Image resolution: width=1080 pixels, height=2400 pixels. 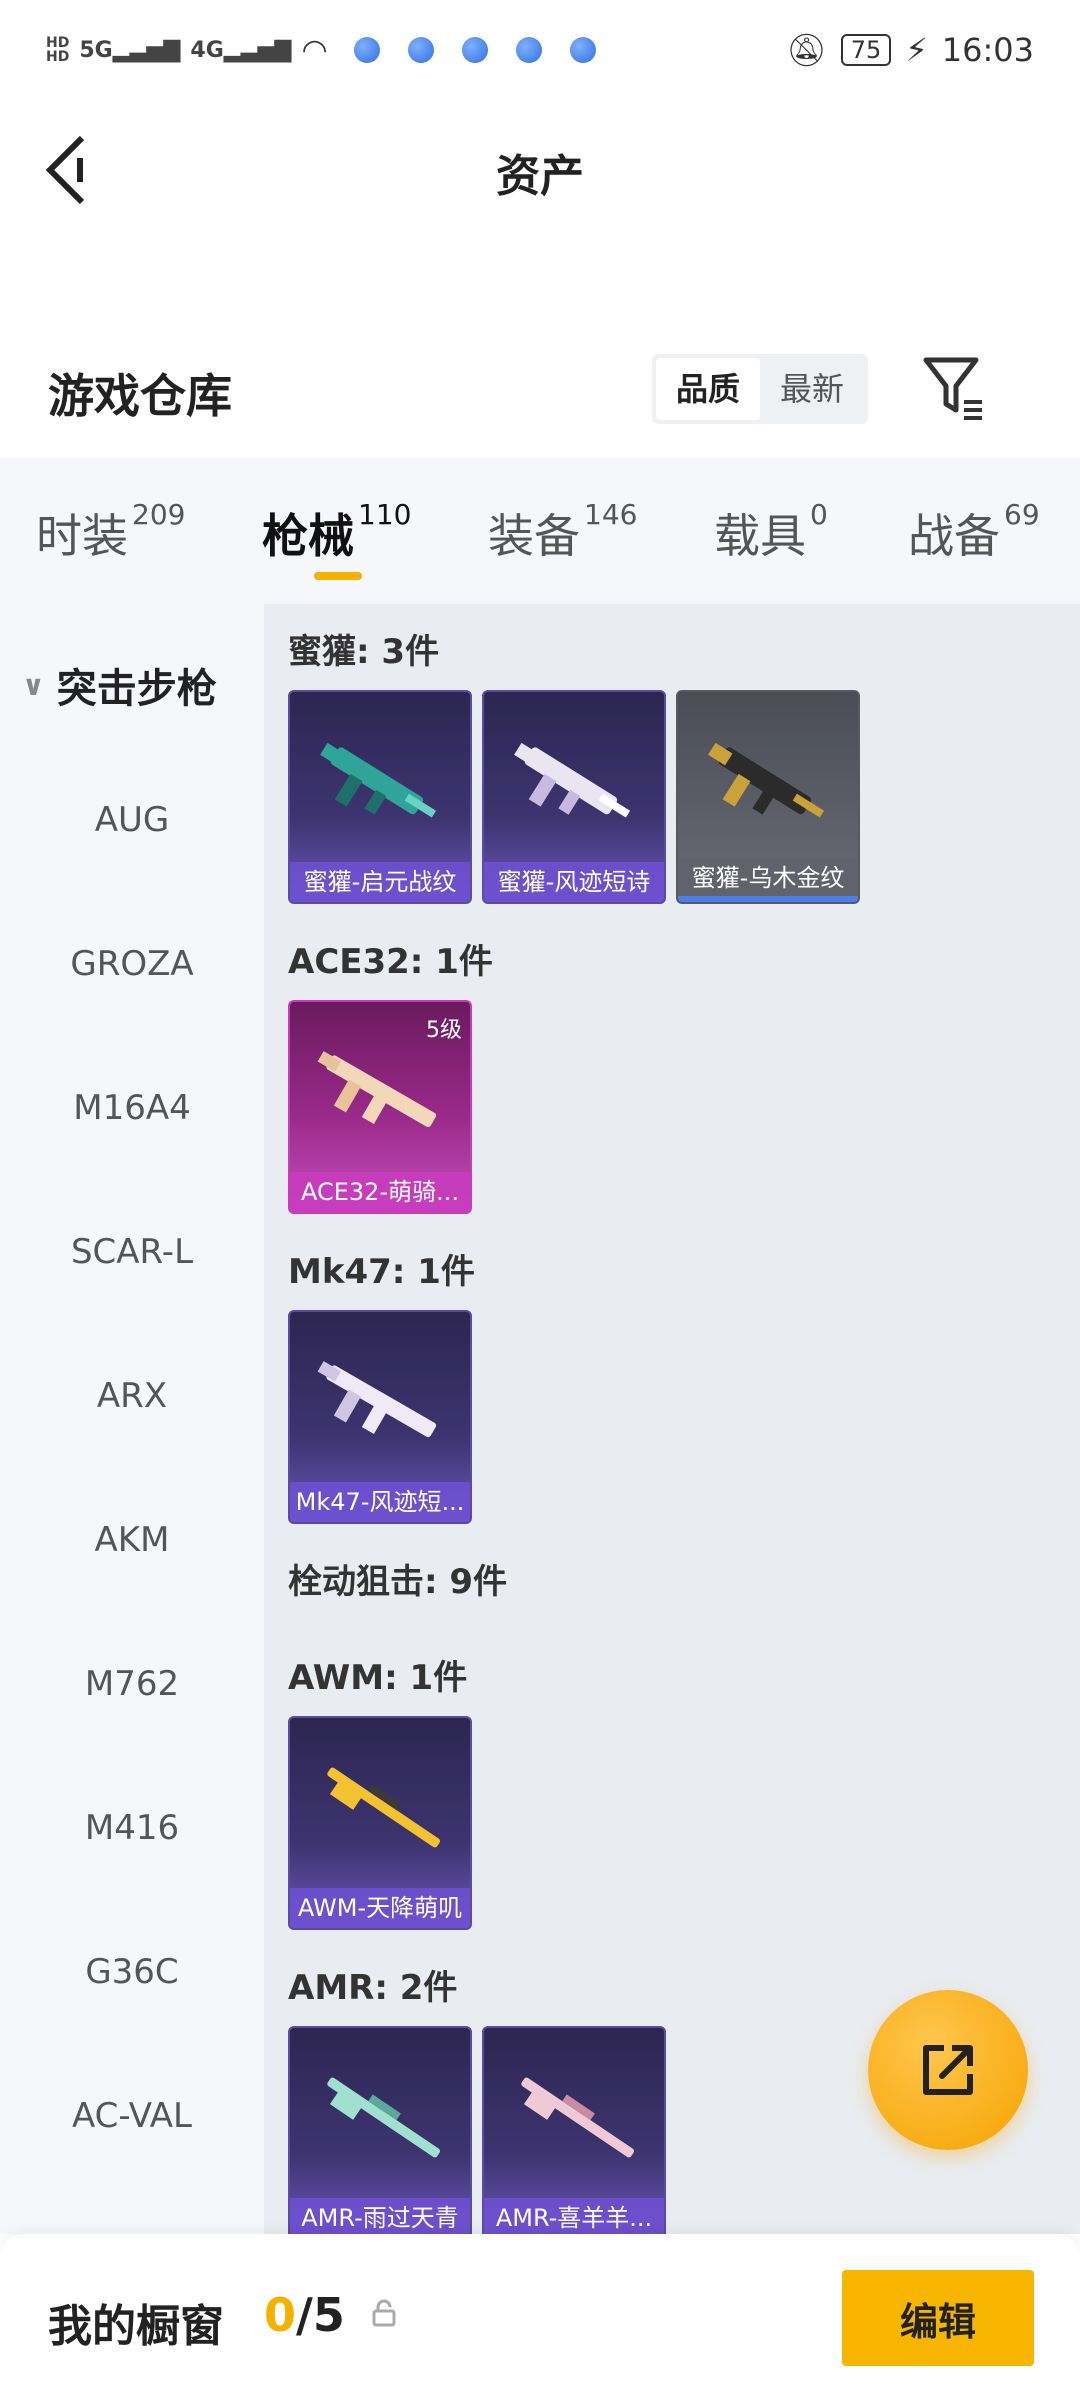 I want to click on sidebar-item-m416: M416, so click(x=132, y=1828).